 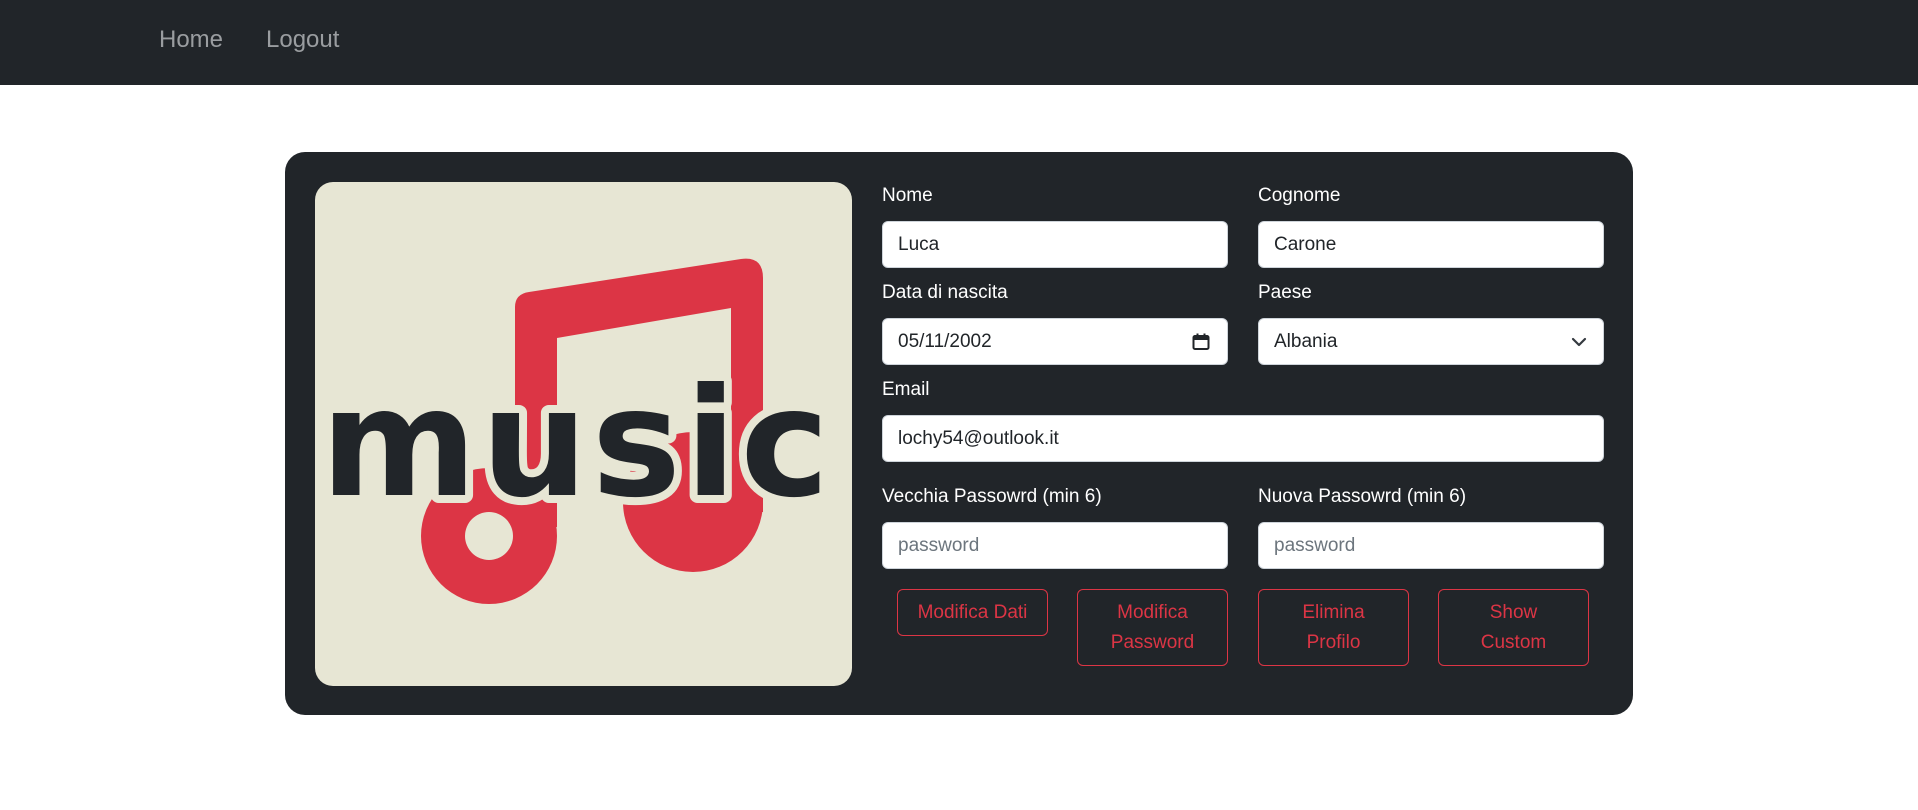 I want to click on nuova-password-input: password, so click(x=1431, y=545).